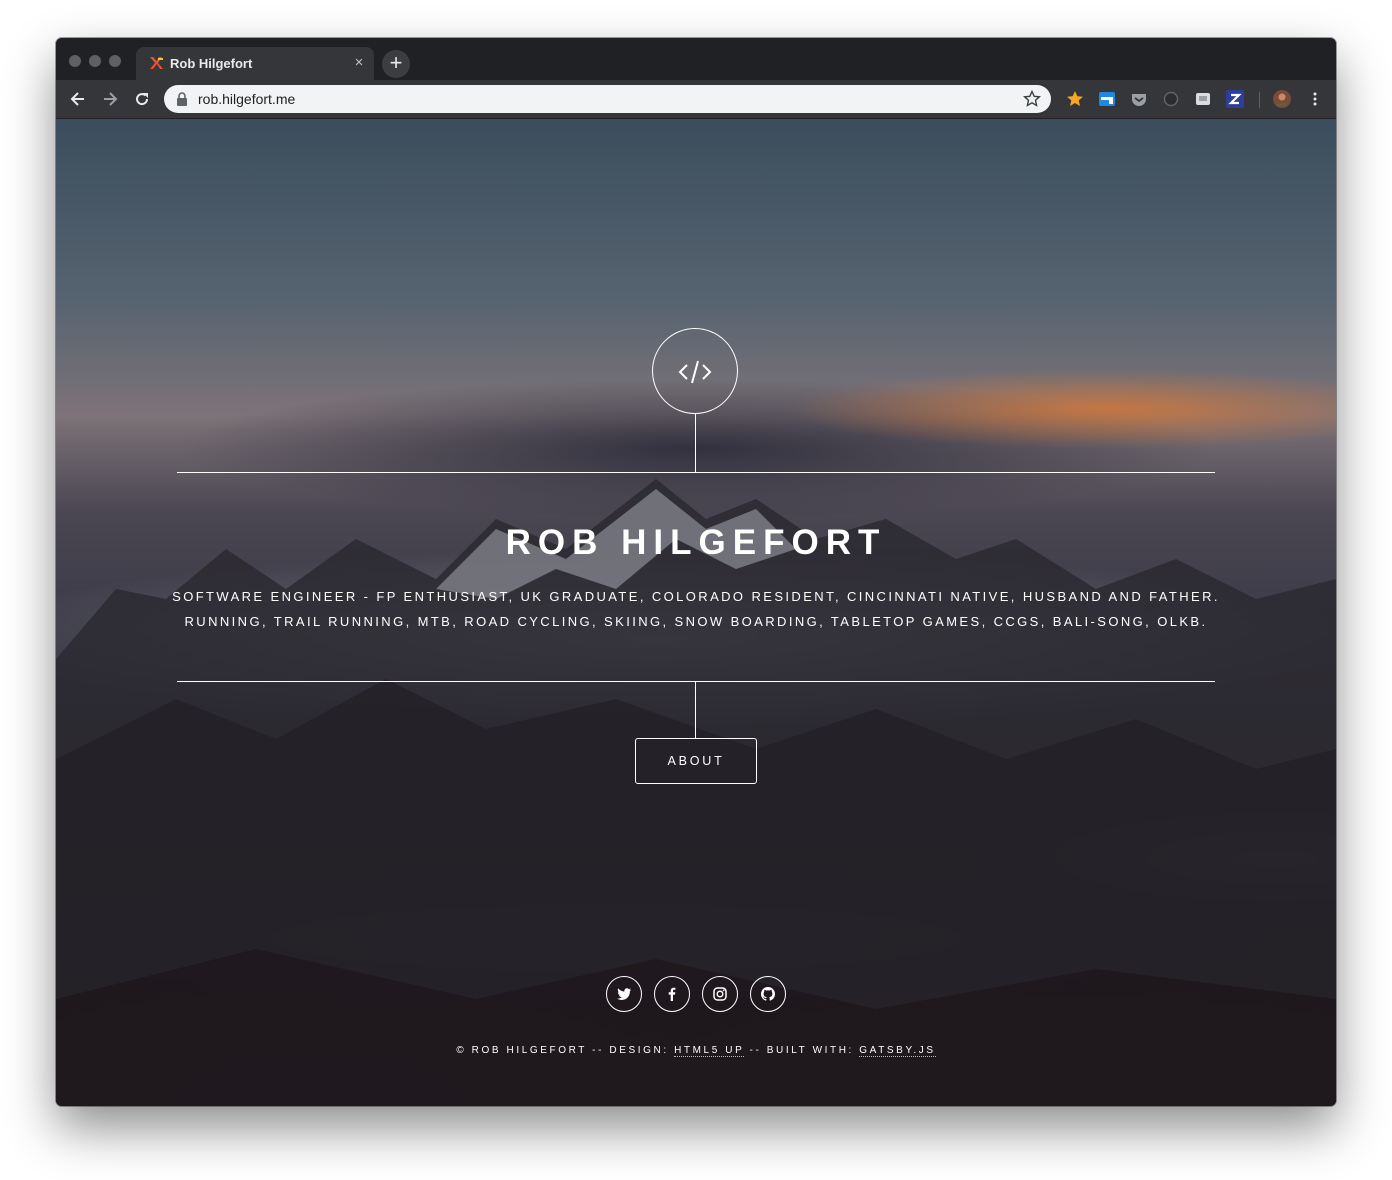  I want to click on footer-built-with: -- BUILT WITH:, so click(802, 1050).